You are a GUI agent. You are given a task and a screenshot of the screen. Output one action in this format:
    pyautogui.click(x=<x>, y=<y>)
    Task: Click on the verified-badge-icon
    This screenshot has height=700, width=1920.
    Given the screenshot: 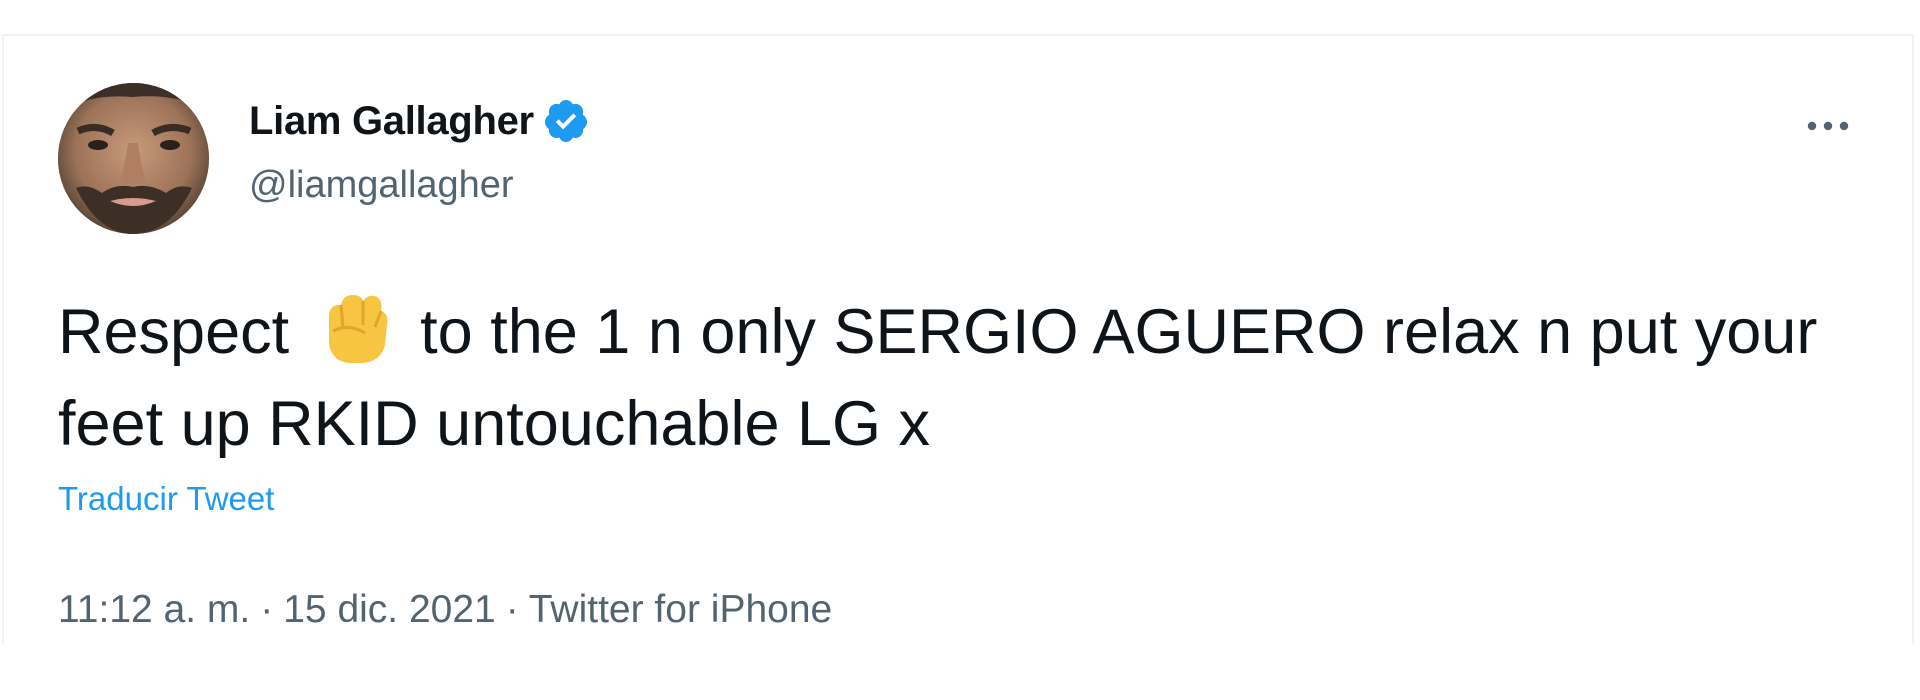 What is the action you would take?
    pyautogui.click(x=566, y=121)
    